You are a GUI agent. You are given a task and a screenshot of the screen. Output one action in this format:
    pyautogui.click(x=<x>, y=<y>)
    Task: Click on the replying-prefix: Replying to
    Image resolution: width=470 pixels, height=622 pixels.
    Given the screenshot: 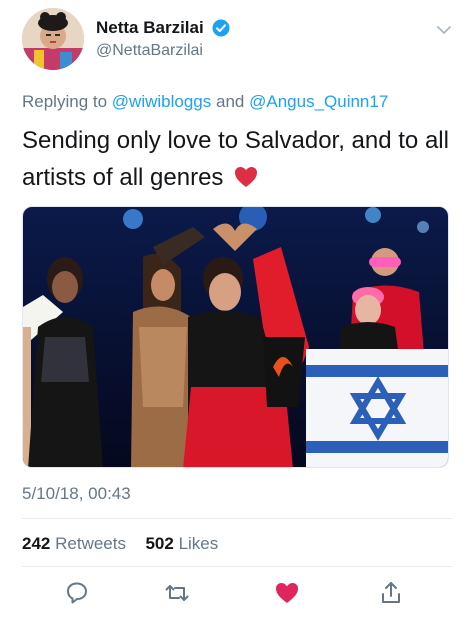 What is the action you would take?
    pyautogui.click(x=65, y=101)
    